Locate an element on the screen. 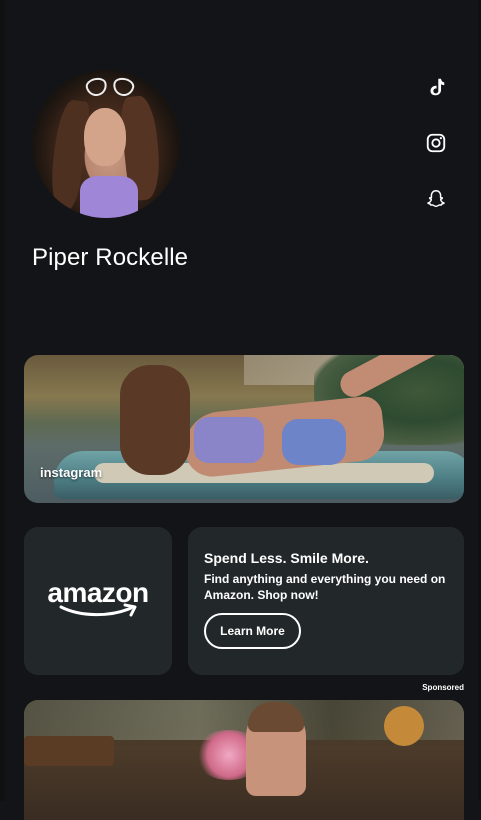 This screenshot has height=820, width=481. link-card-label: instagram is located at coordinates (71, 472).